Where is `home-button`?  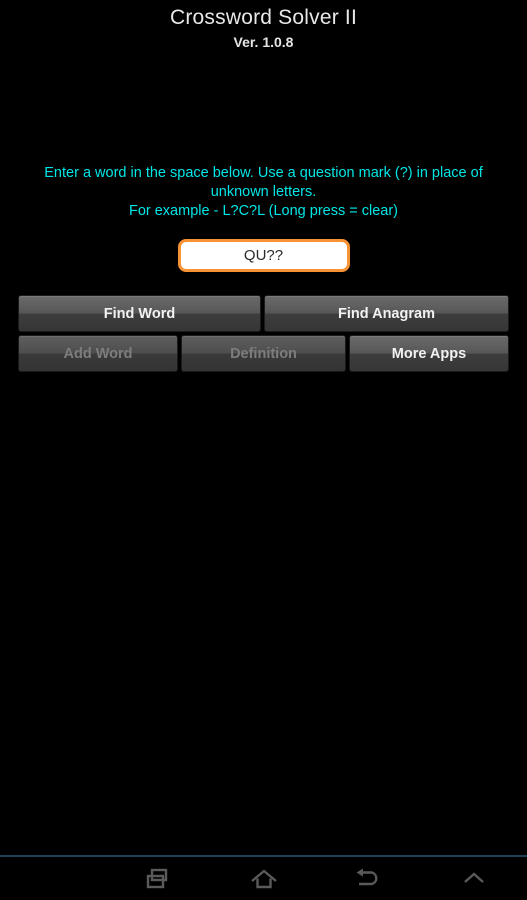 home-button is located at coordinates (263, 878).